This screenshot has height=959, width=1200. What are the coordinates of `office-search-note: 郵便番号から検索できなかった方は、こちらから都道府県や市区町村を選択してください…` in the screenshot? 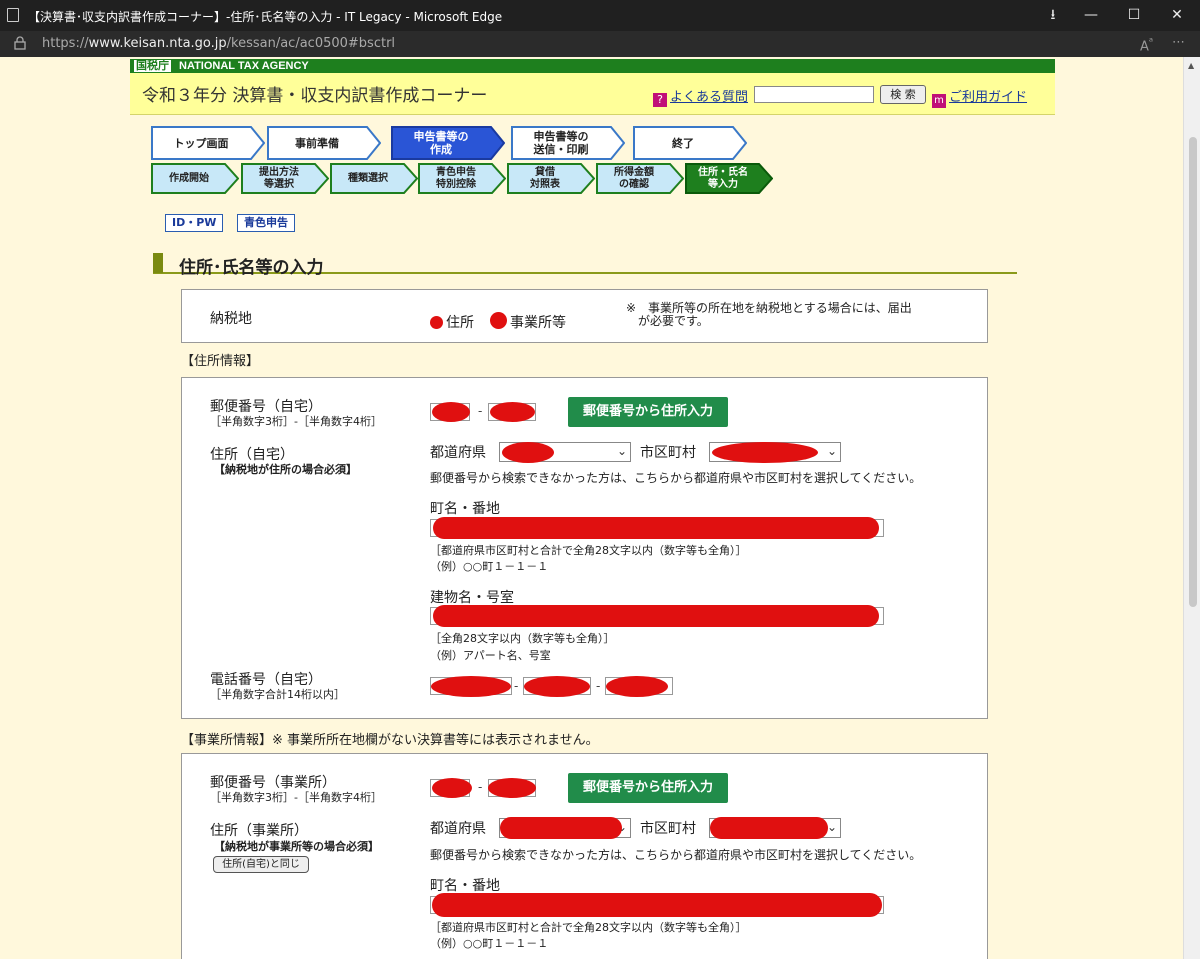 It's located at (676, 855).